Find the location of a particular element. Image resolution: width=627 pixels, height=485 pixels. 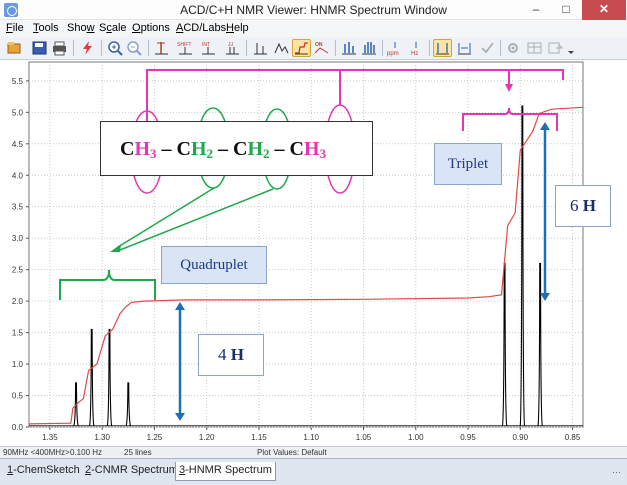

quadruplet-label: Quadruplet is located at coordinates (214, 265).